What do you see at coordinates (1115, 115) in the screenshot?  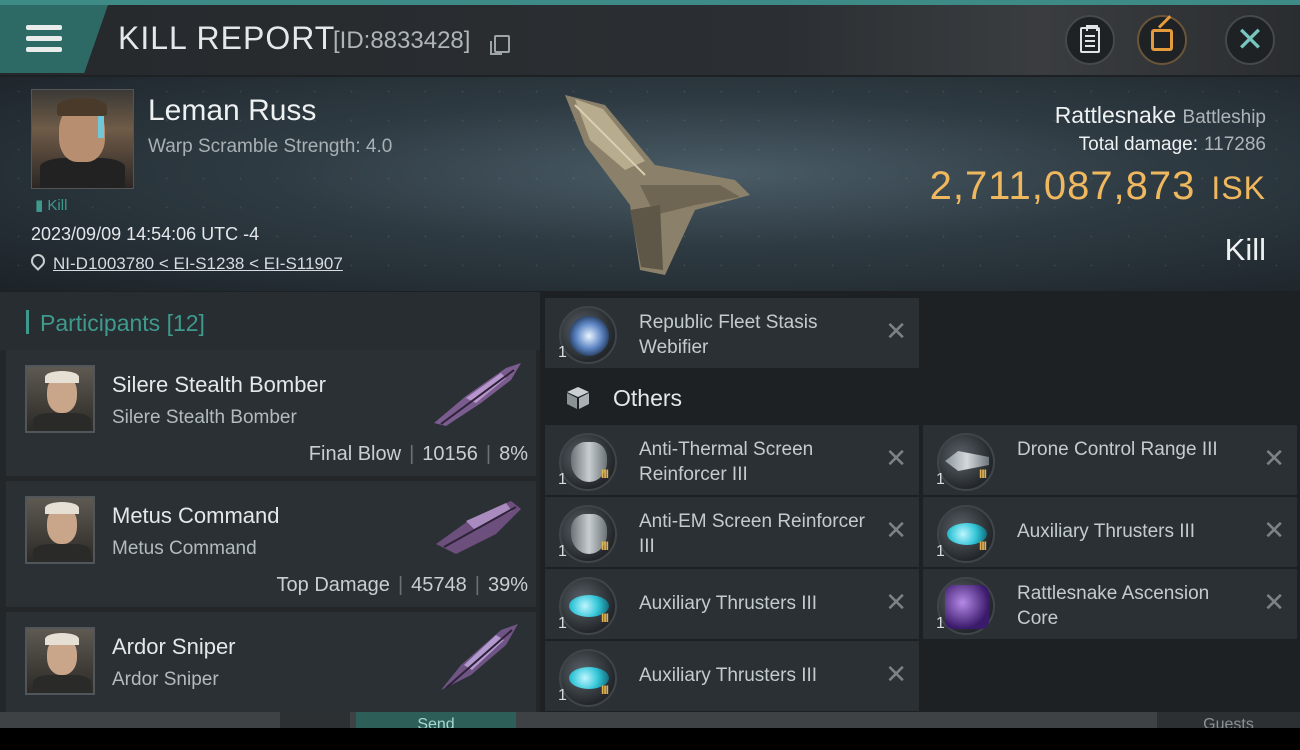 I see `victim-ship-name: Rattlesnake` at bounding box center [1115, 115].